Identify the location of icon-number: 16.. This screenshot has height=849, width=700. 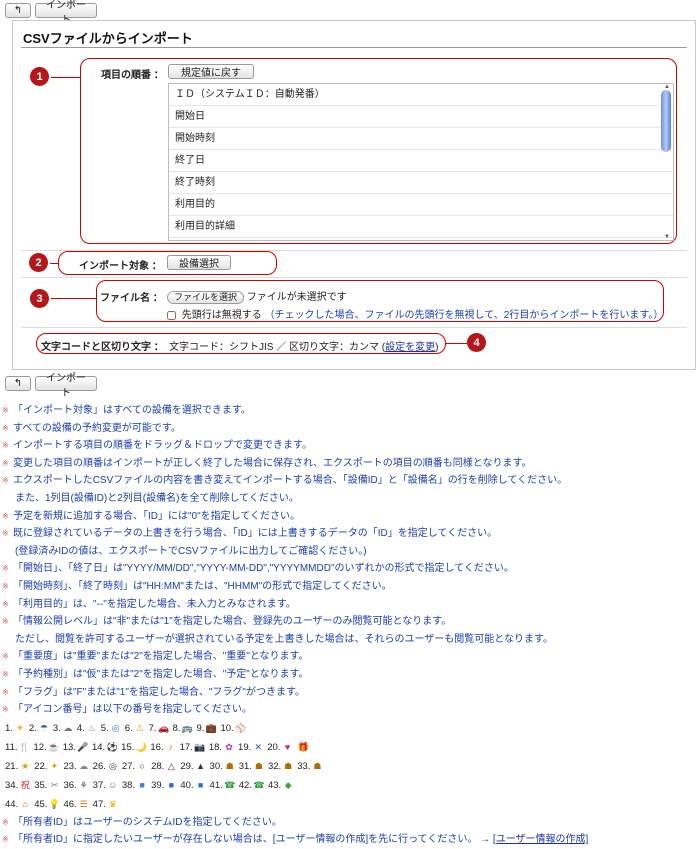
(157, 747).